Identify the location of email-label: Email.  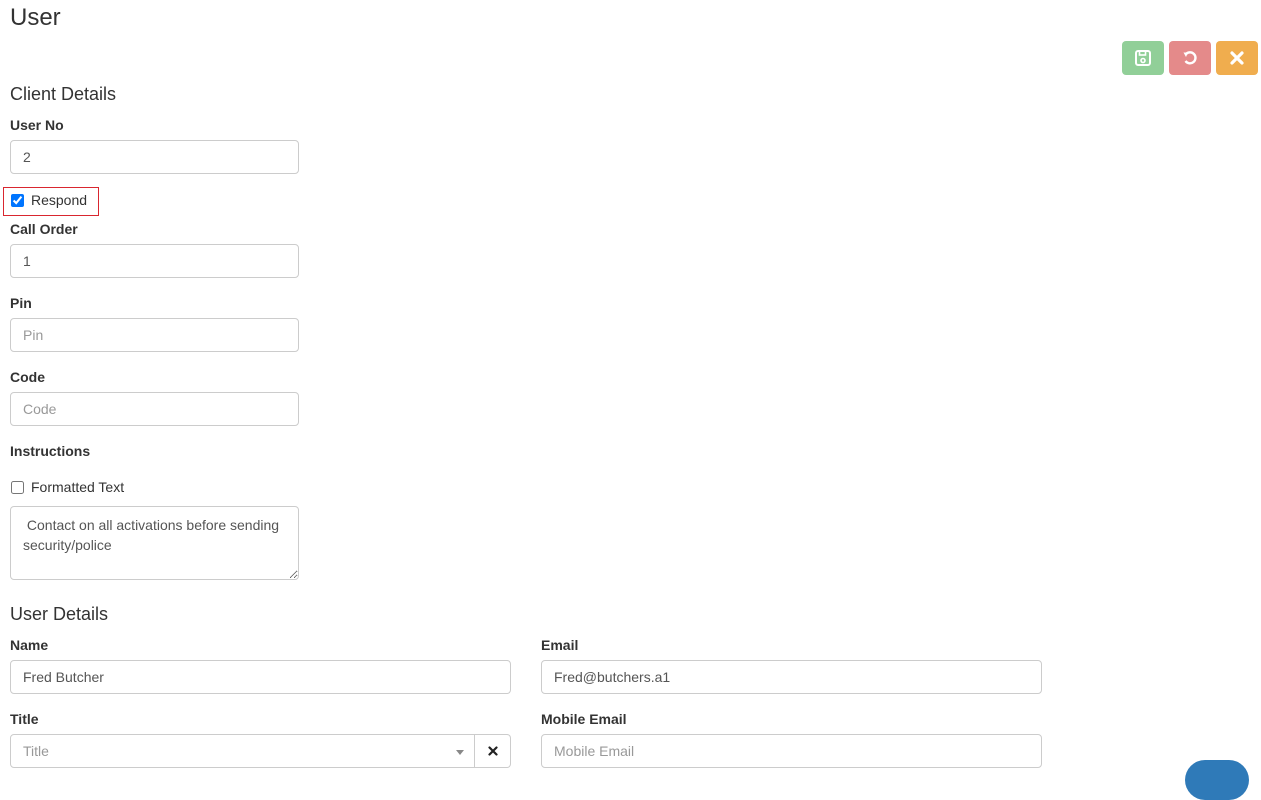
(560, 645).